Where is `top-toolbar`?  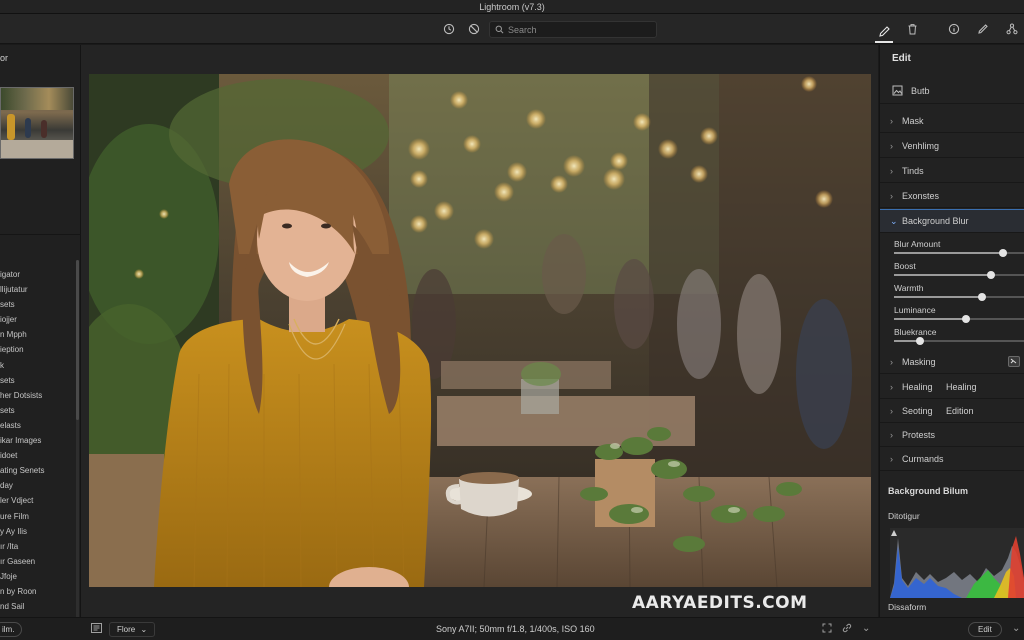
top-toolbar is located at coordinates (512, 29).